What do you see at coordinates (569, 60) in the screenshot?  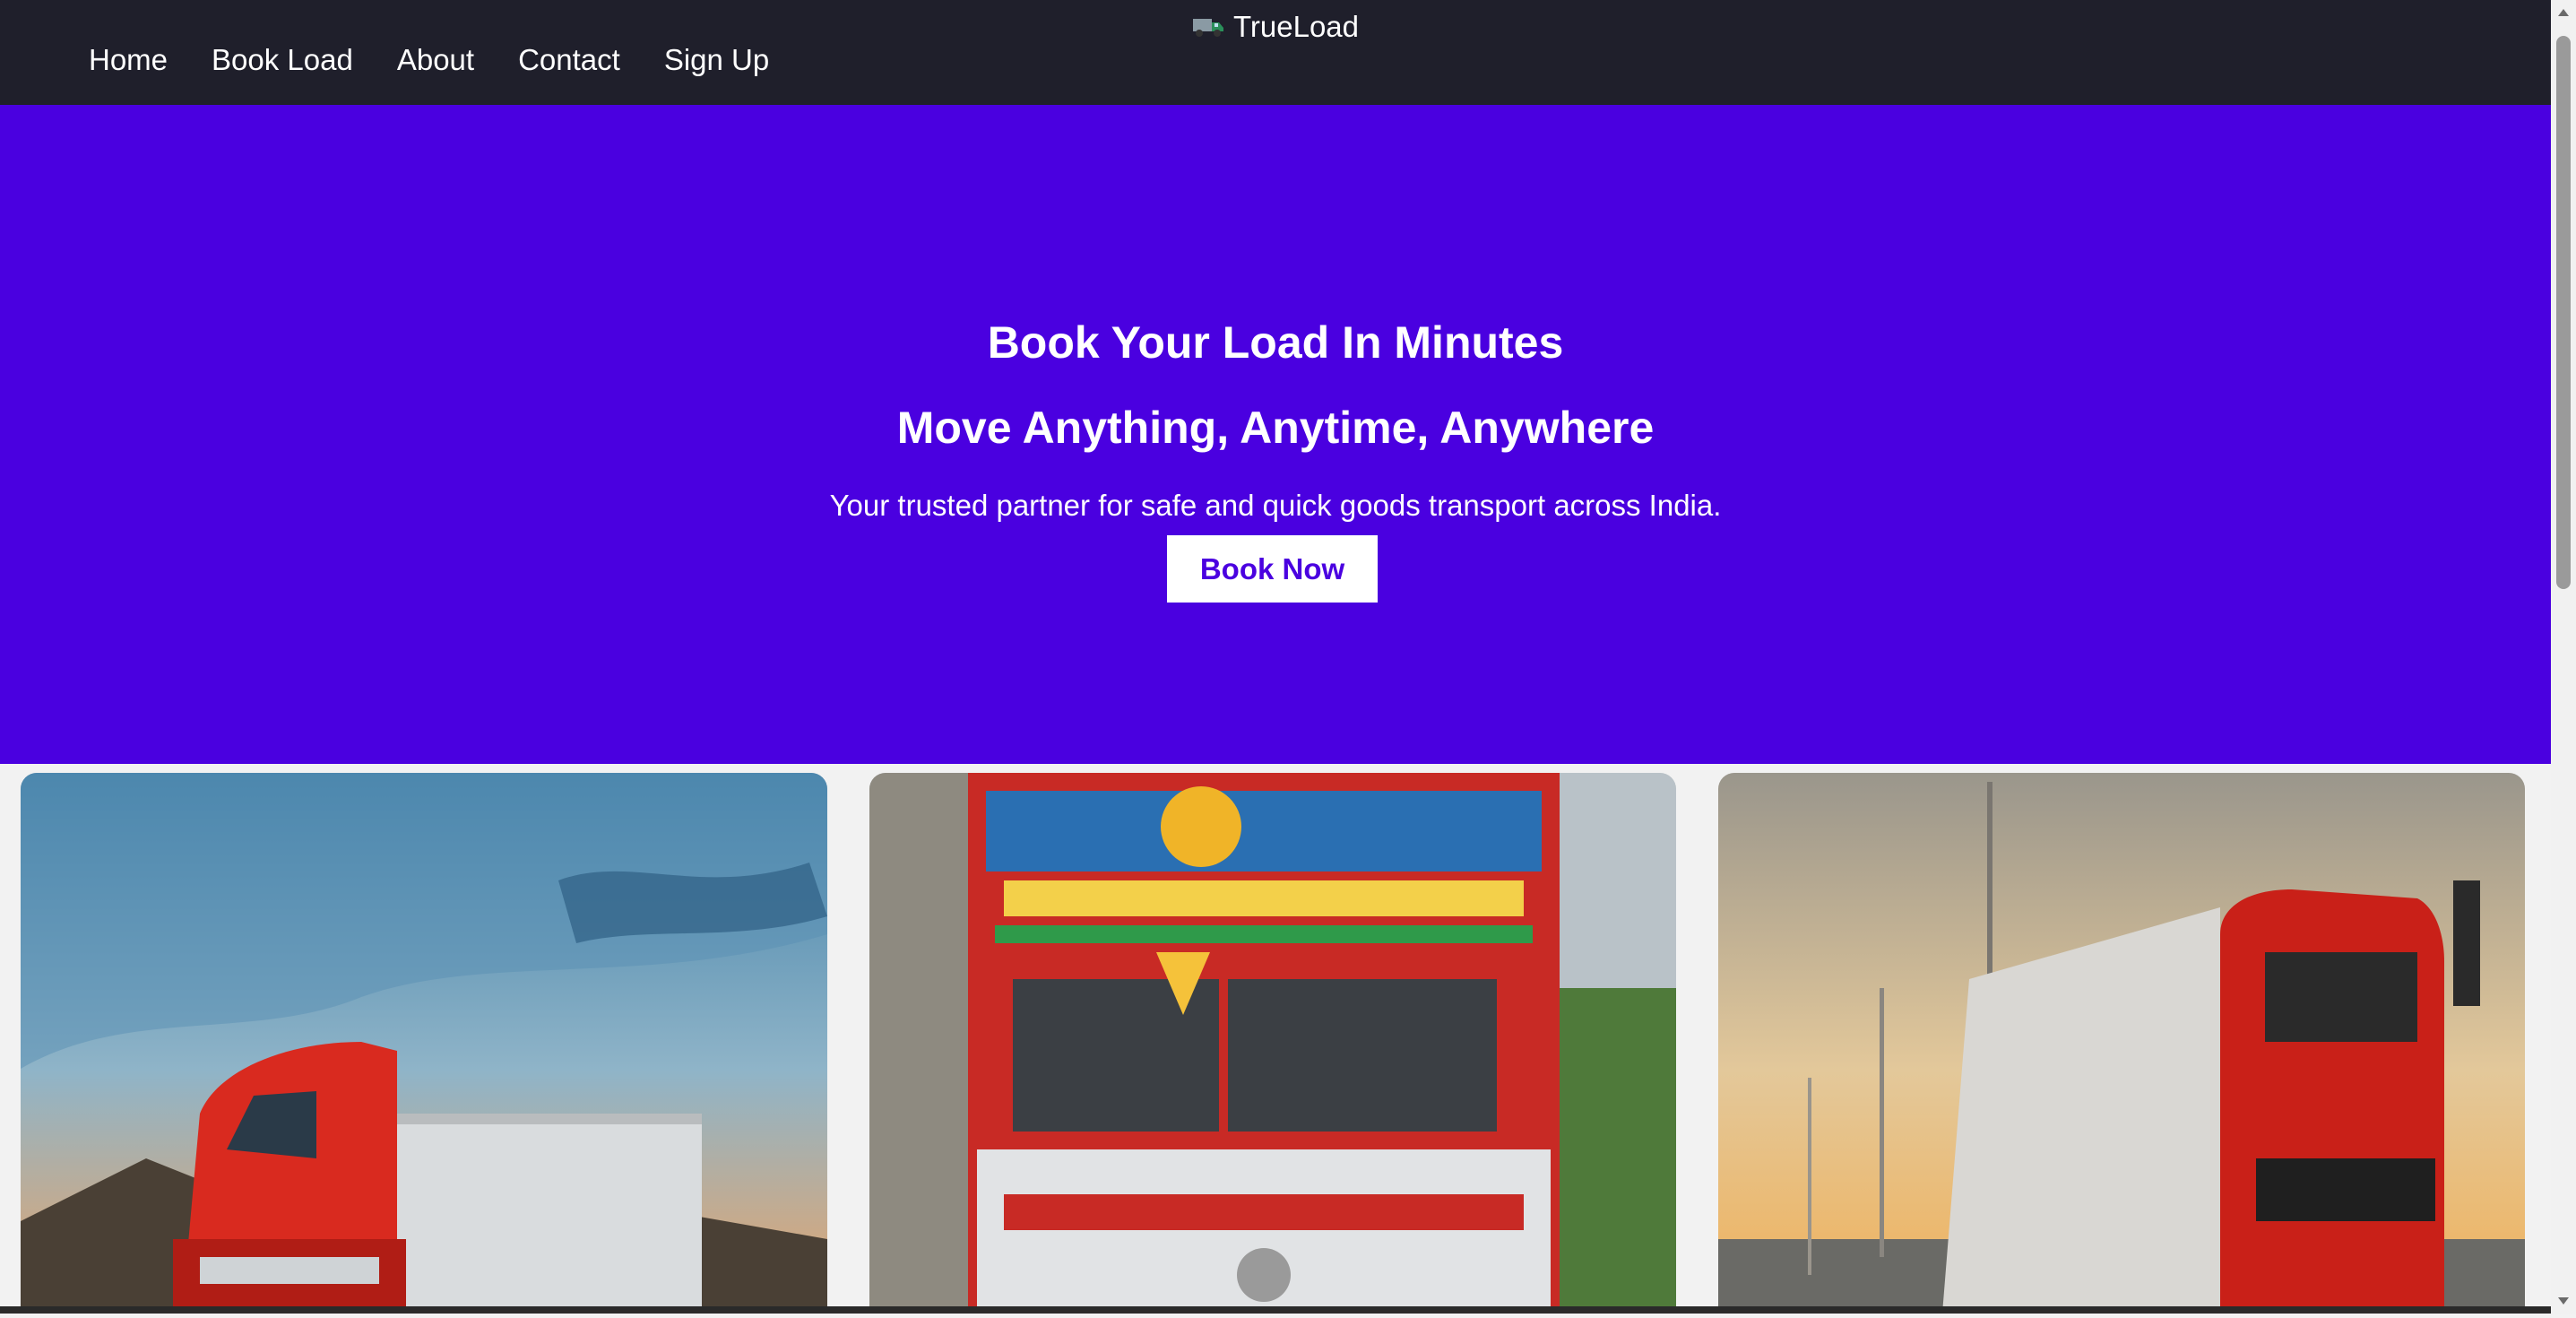 I see `nav-contact: Contact` at bounding box center [569, 60].